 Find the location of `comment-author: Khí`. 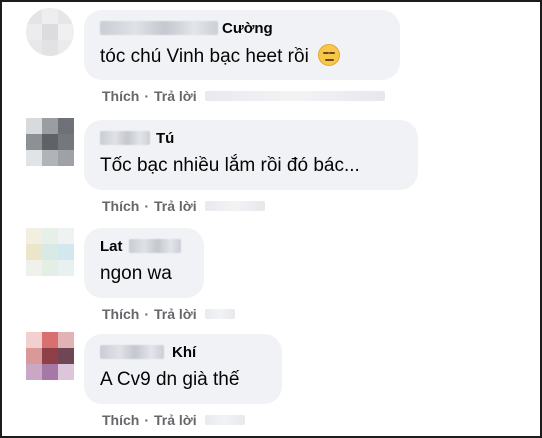

comment-author: Khí is located at coordinates (184, 352).